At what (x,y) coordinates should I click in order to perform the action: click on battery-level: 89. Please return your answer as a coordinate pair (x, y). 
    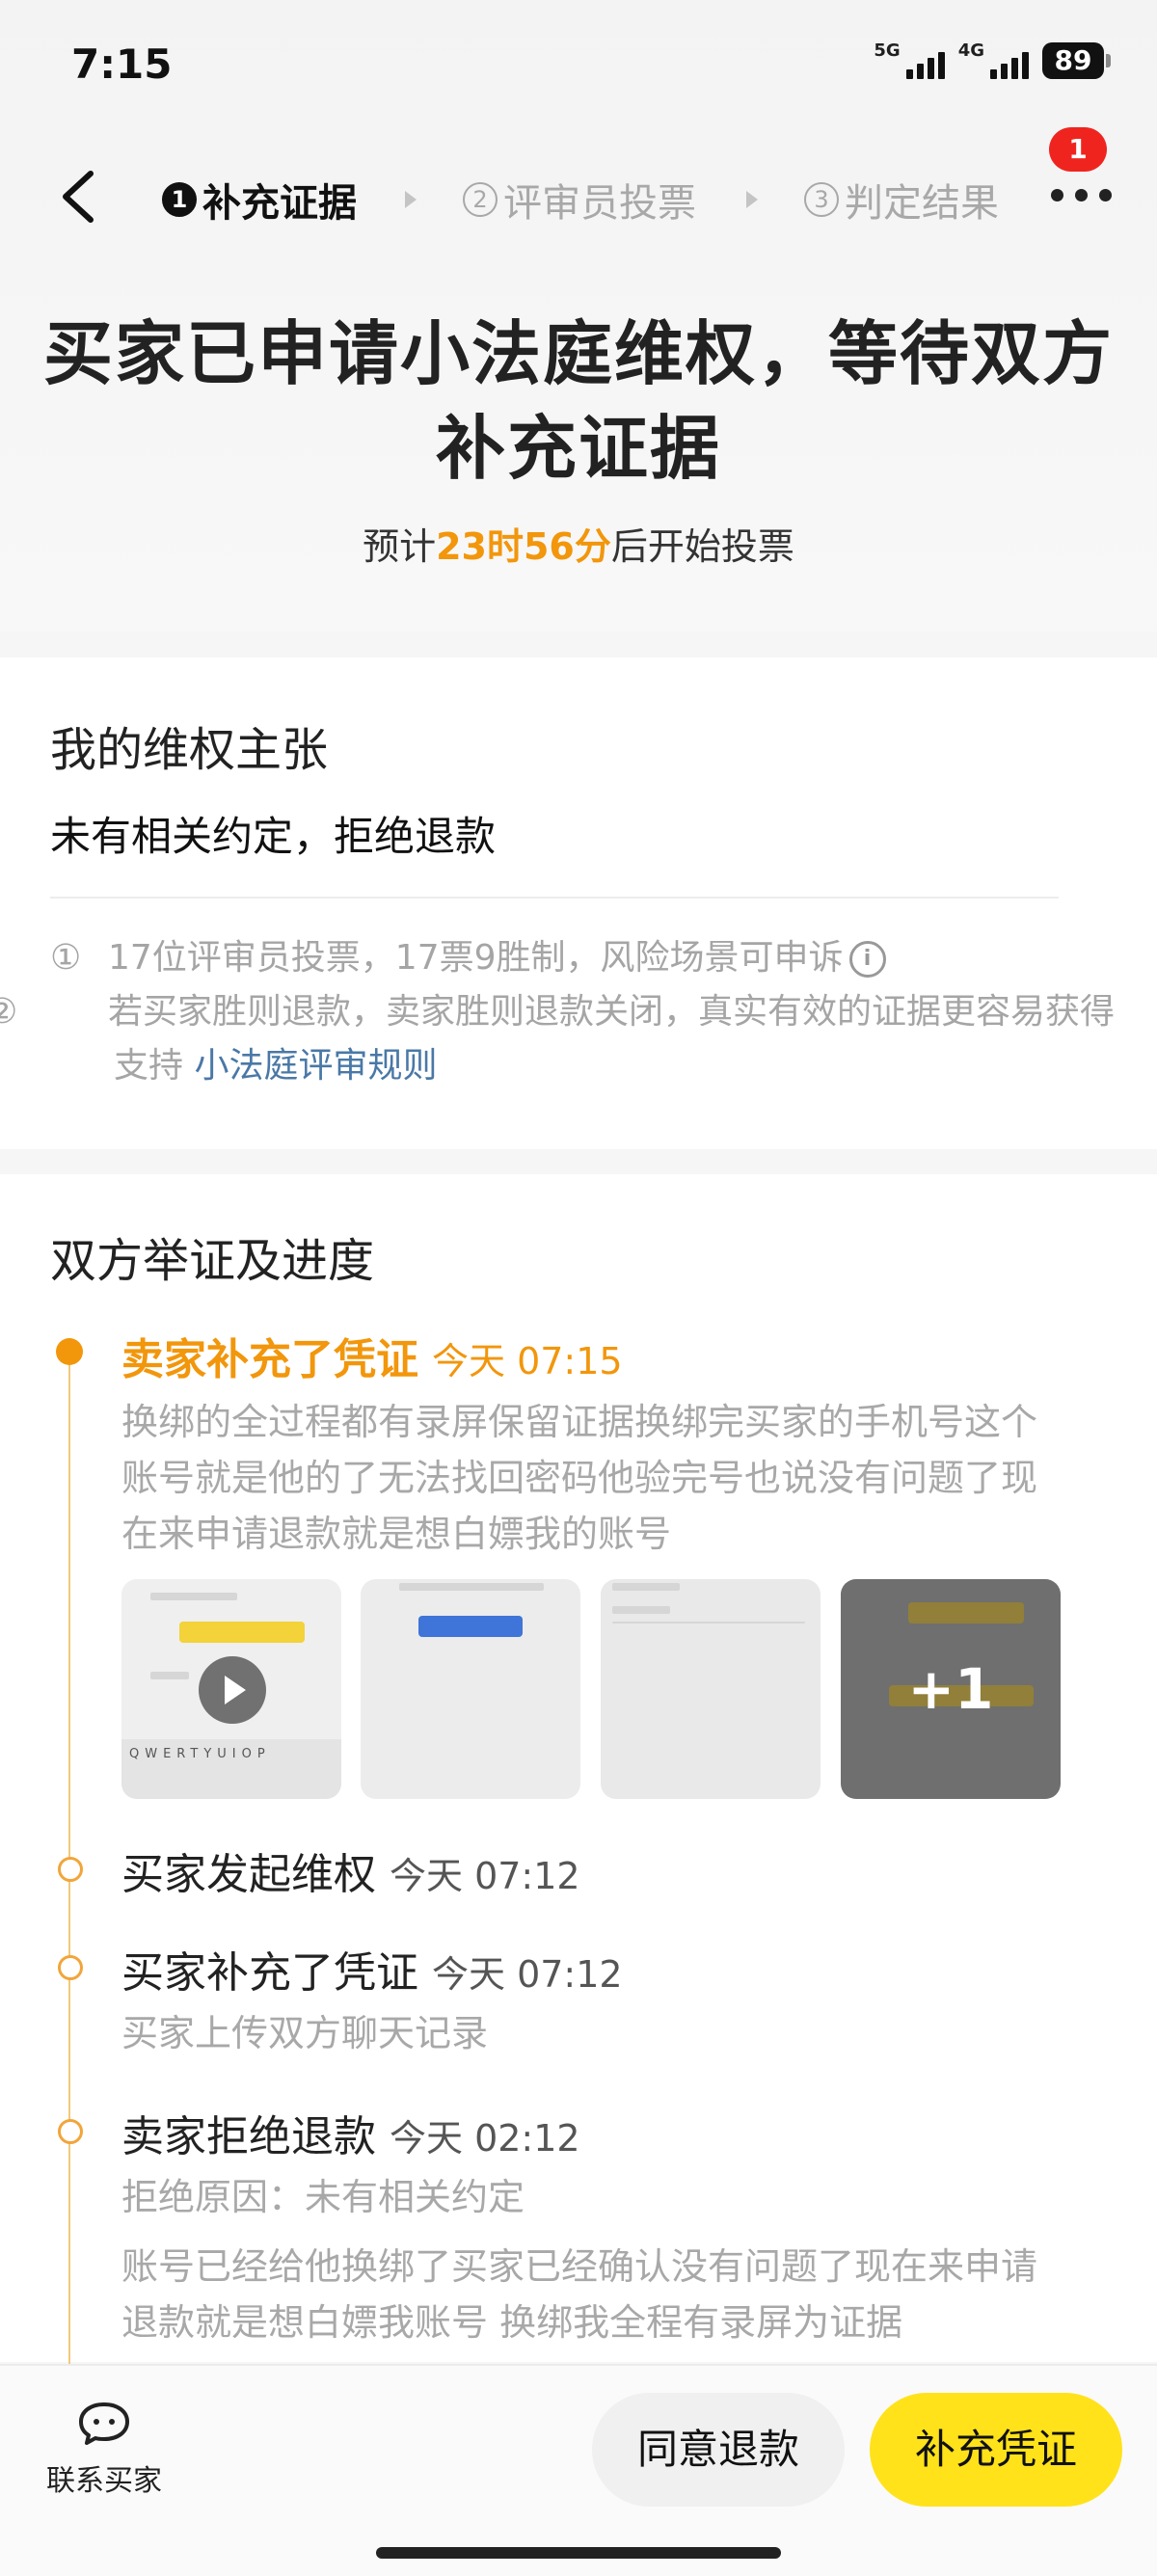
    Looking at the image, I should click on (1073, 61).